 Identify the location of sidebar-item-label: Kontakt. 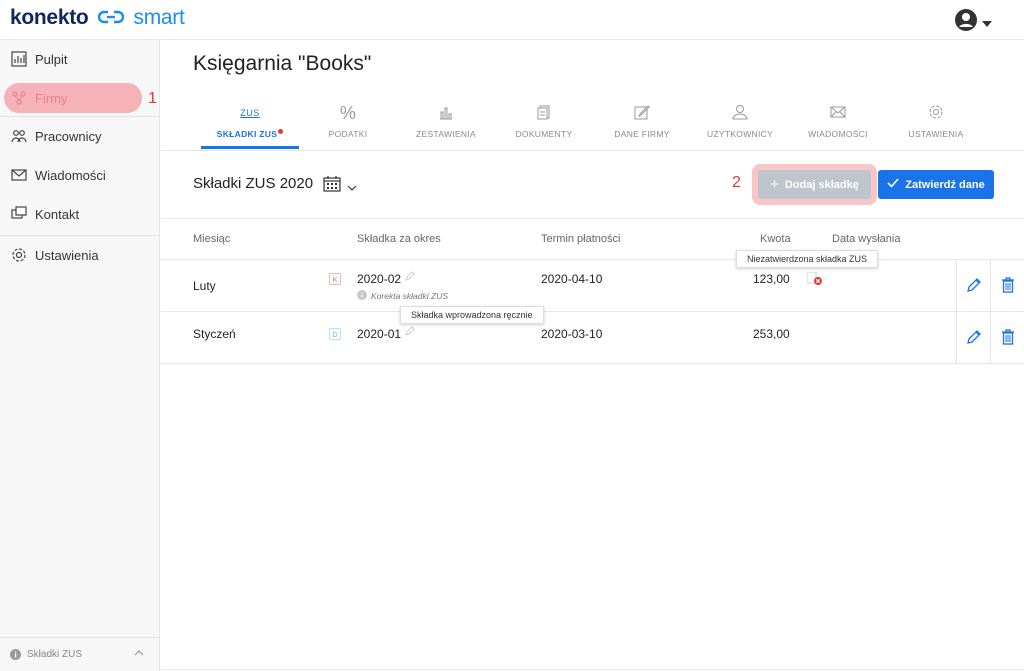
(57, 214).